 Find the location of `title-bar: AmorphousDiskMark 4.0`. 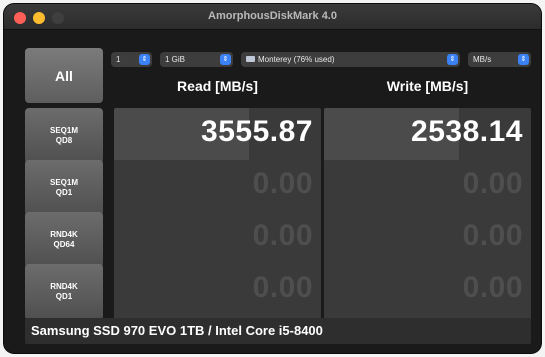

title-bar: AmorphousDiskMark 4.0 is located at coordinates (272, 17).